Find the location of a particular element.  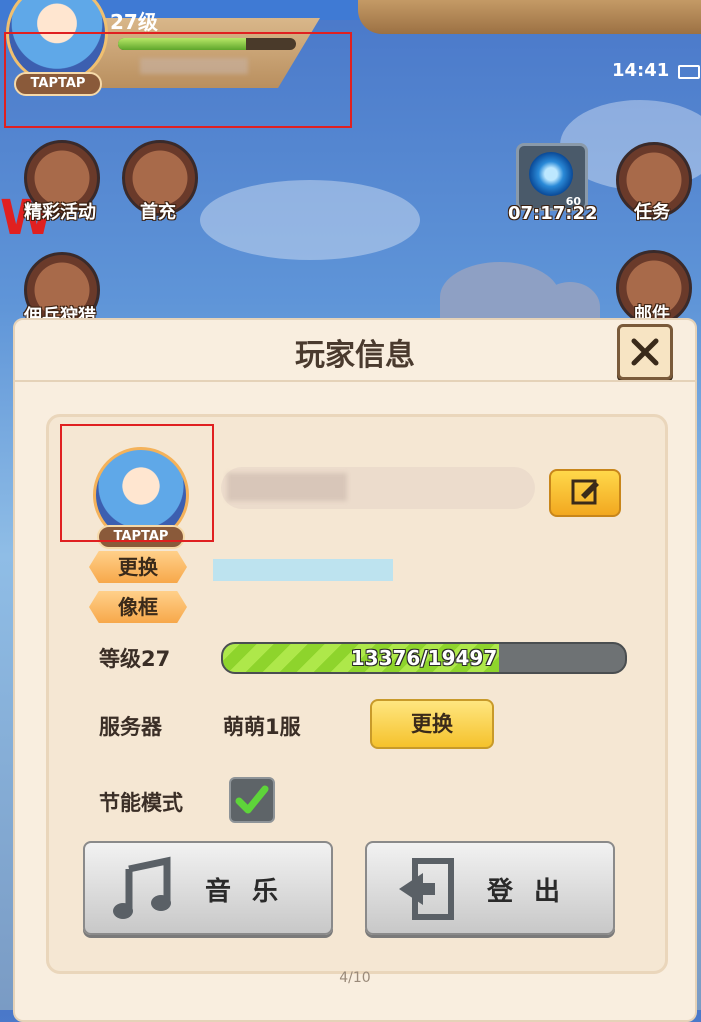

avatar-frame-button: 像框 is located at coordinates (138, 607).